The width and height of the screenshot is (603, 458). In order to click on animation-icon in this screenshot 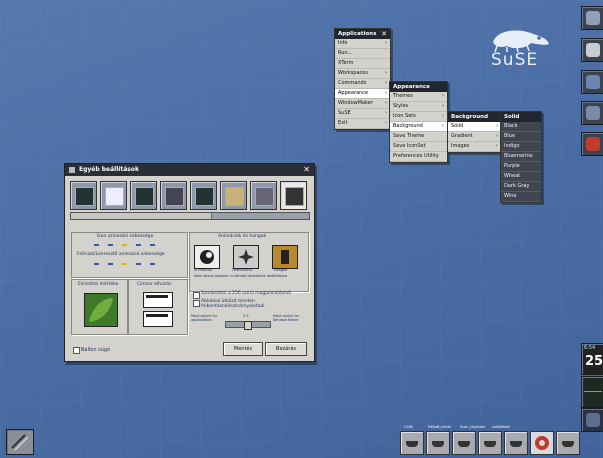, I will do `click(207, 257)`.